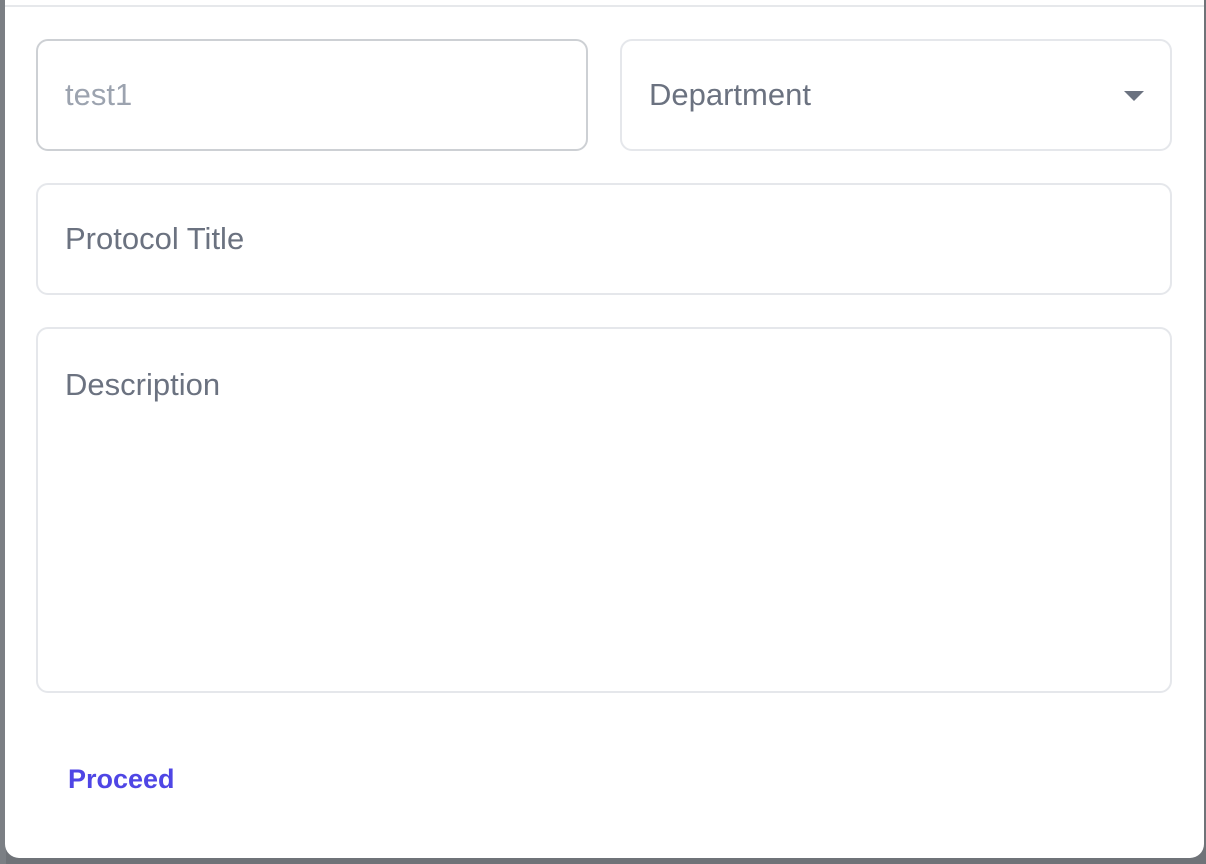 The height and width of the screenshot is (864, 1206). I want to click on description-placeholder: Description, so click(143, 384).